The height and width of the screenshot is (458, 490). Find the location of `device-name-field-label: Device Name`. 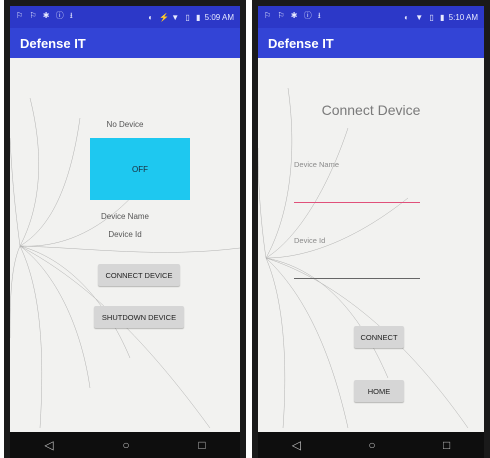

device-name-field-label: Device Name is located at coordinates (317, 164).